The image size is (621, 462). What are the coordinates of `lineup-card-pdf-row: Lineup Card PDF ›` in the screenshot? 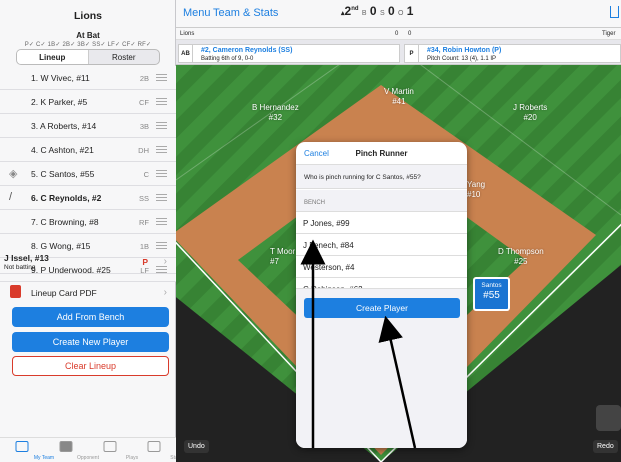 It's located at (88, 293).